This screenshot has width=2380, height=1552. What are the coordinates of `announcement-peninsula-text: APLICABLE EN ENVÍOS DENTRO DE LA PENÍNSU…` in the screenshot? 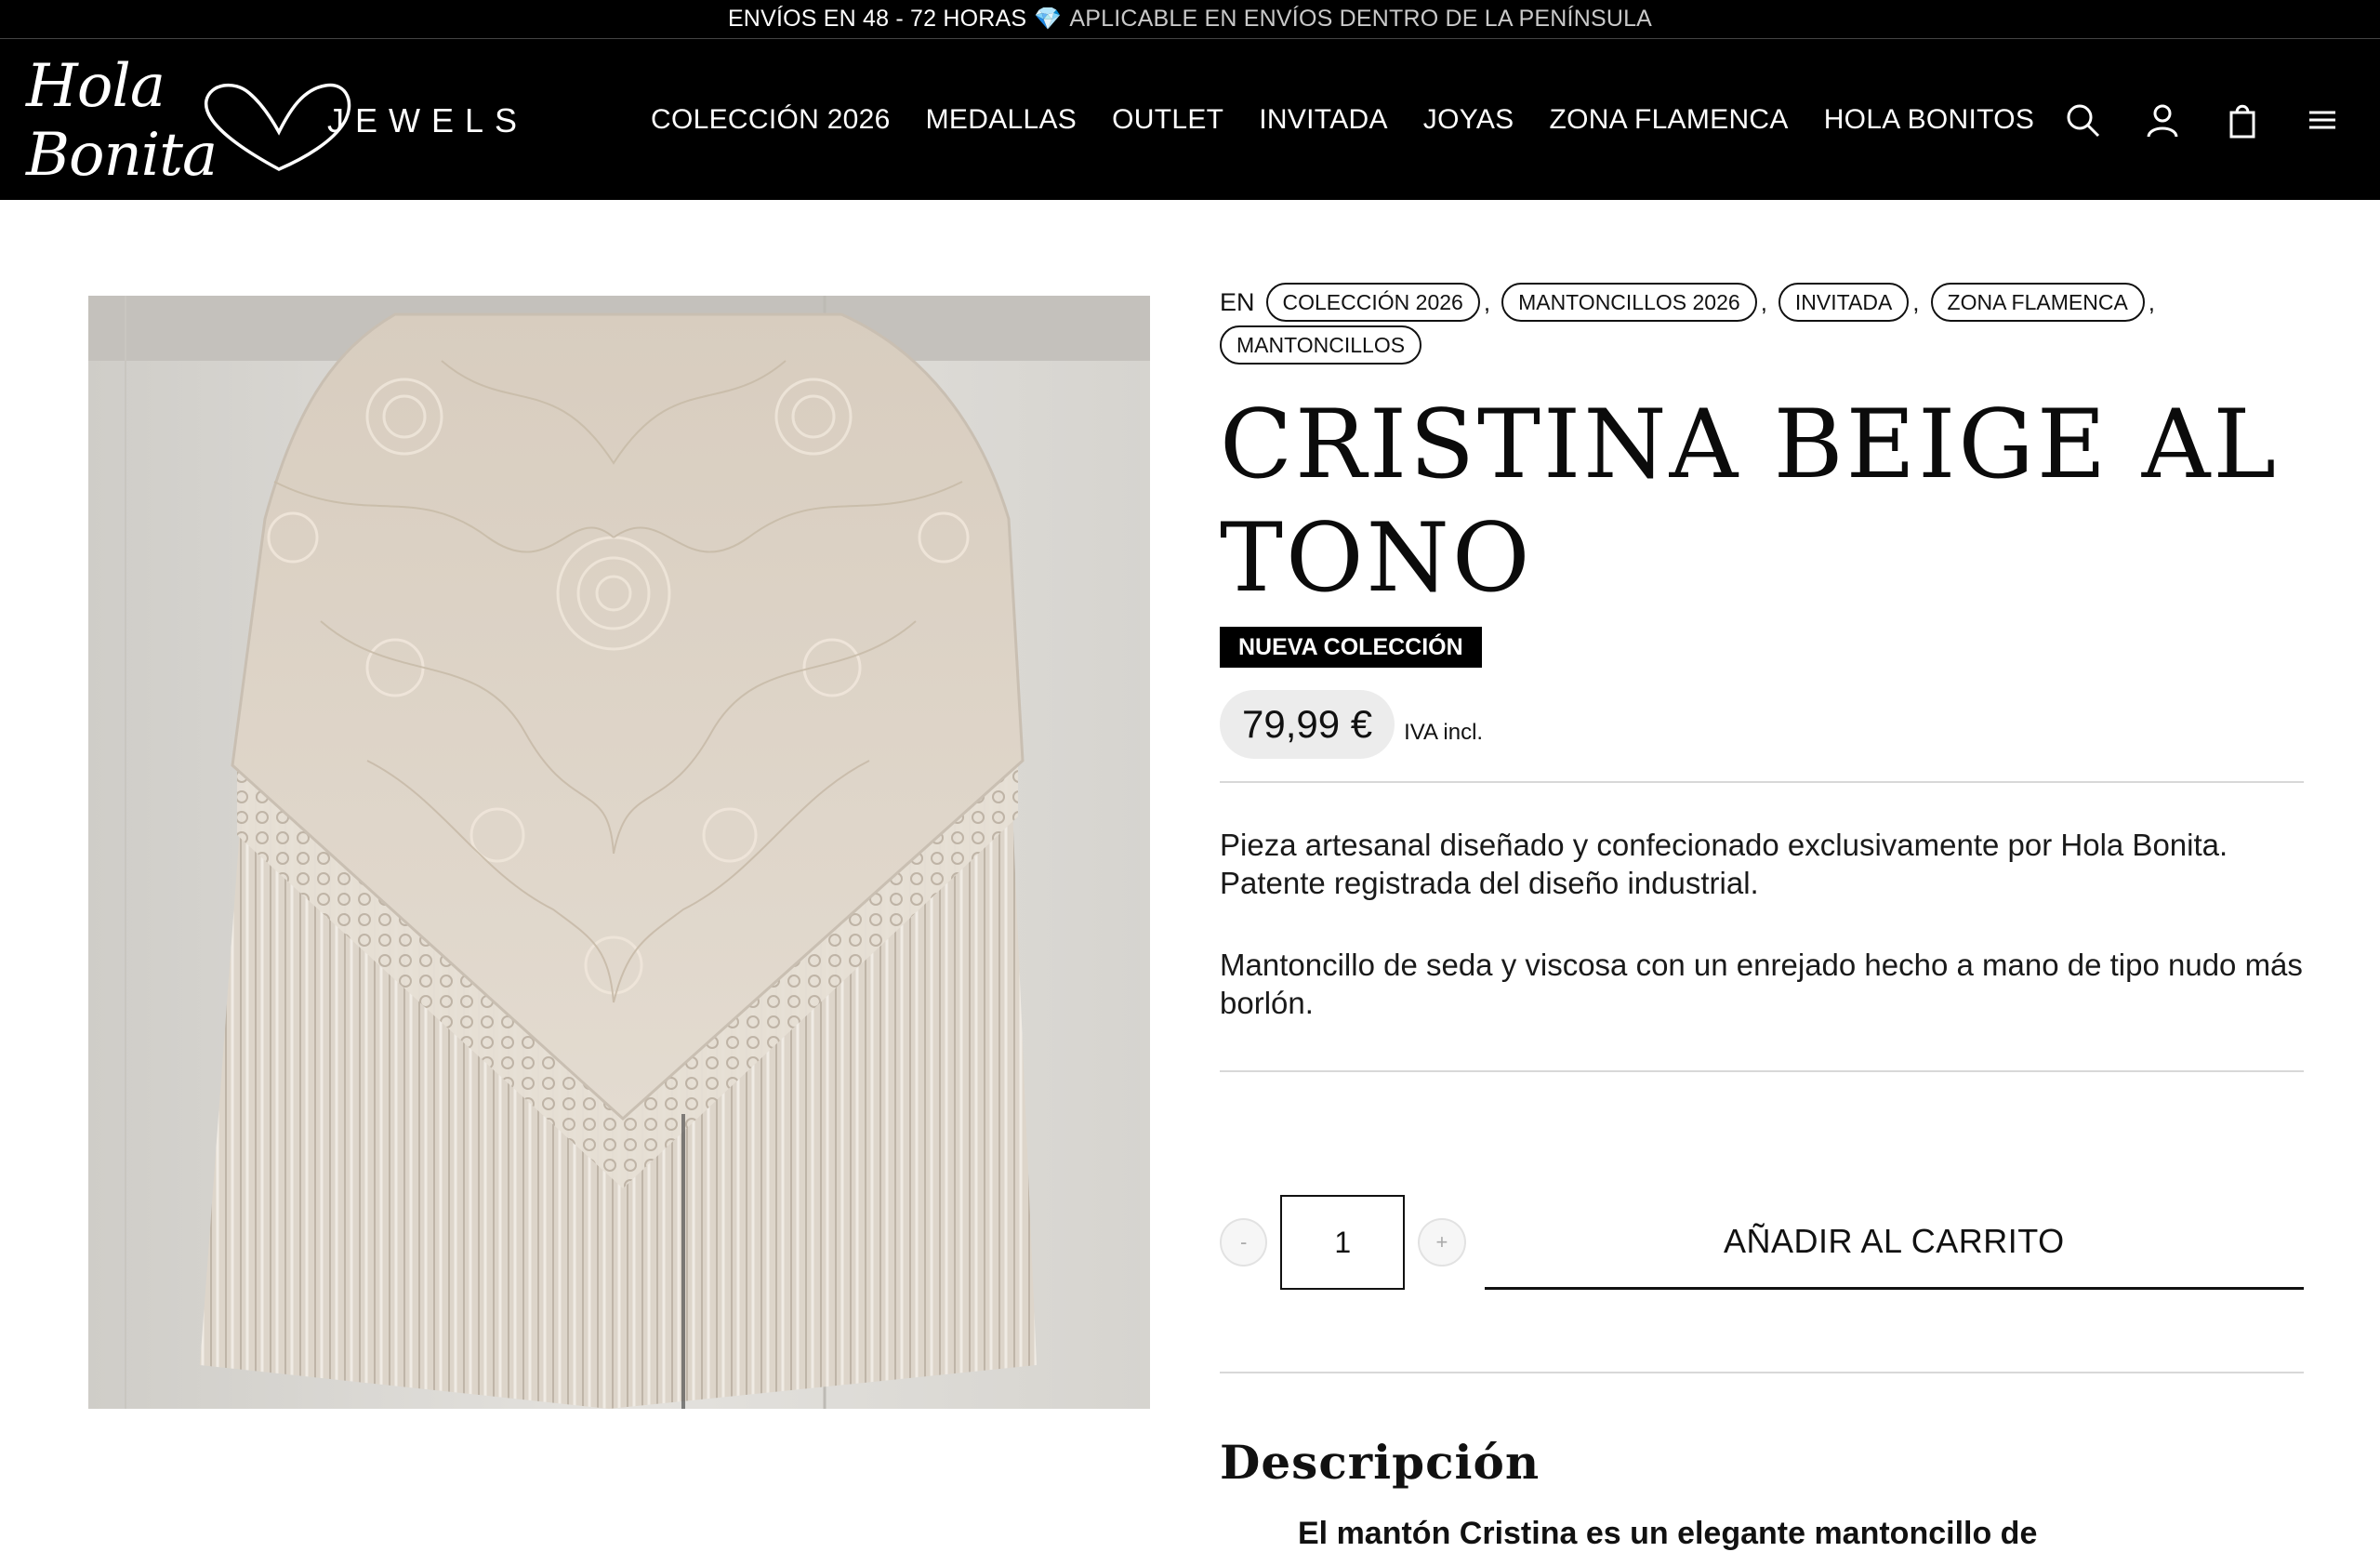 It's located at (1361, 19).